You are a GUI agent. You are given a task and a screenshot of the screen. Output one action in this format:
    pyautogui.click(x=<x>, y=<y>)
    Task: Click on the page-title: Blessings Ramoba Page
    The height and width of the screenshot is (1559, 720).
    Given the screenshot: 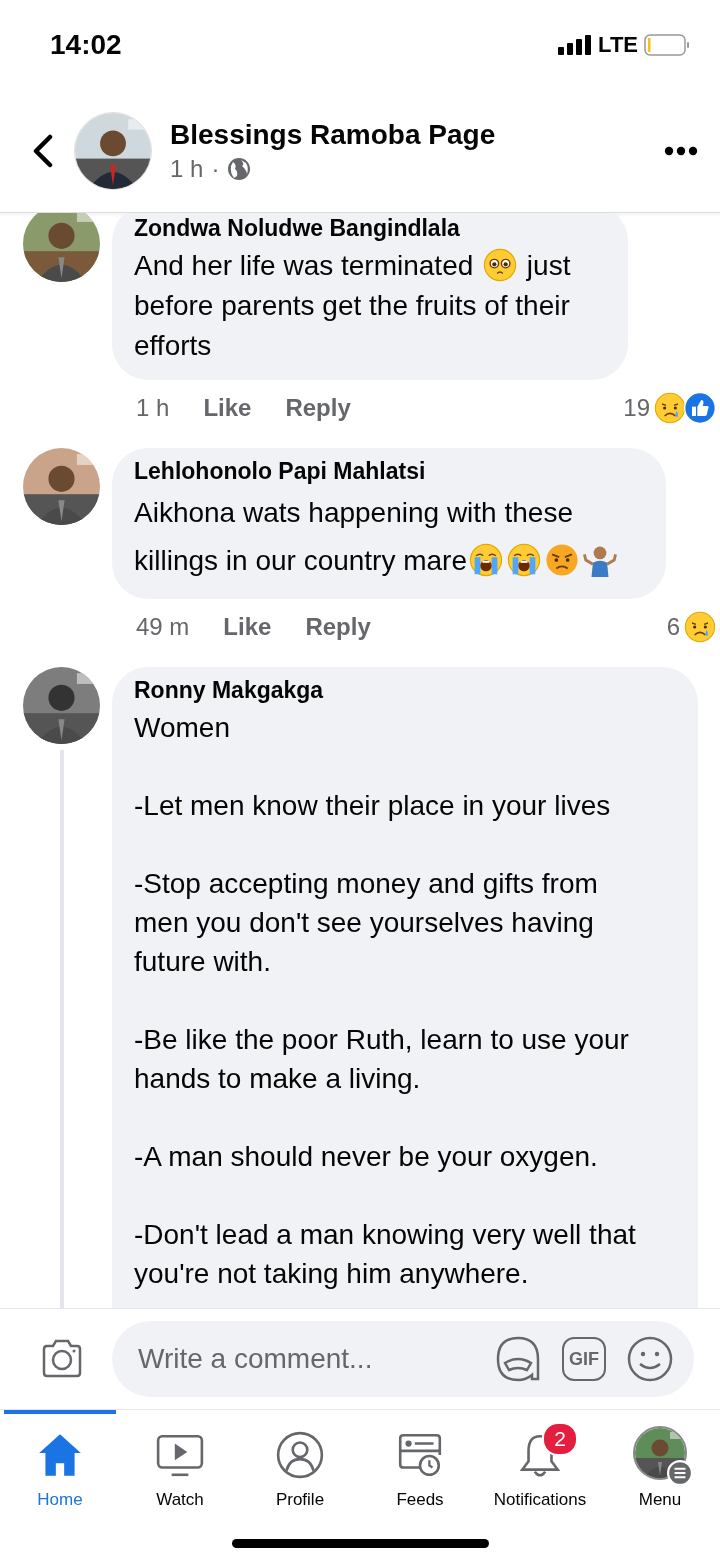 What is the action you would take?
    pyautogui.click(x=408, y=135)
    